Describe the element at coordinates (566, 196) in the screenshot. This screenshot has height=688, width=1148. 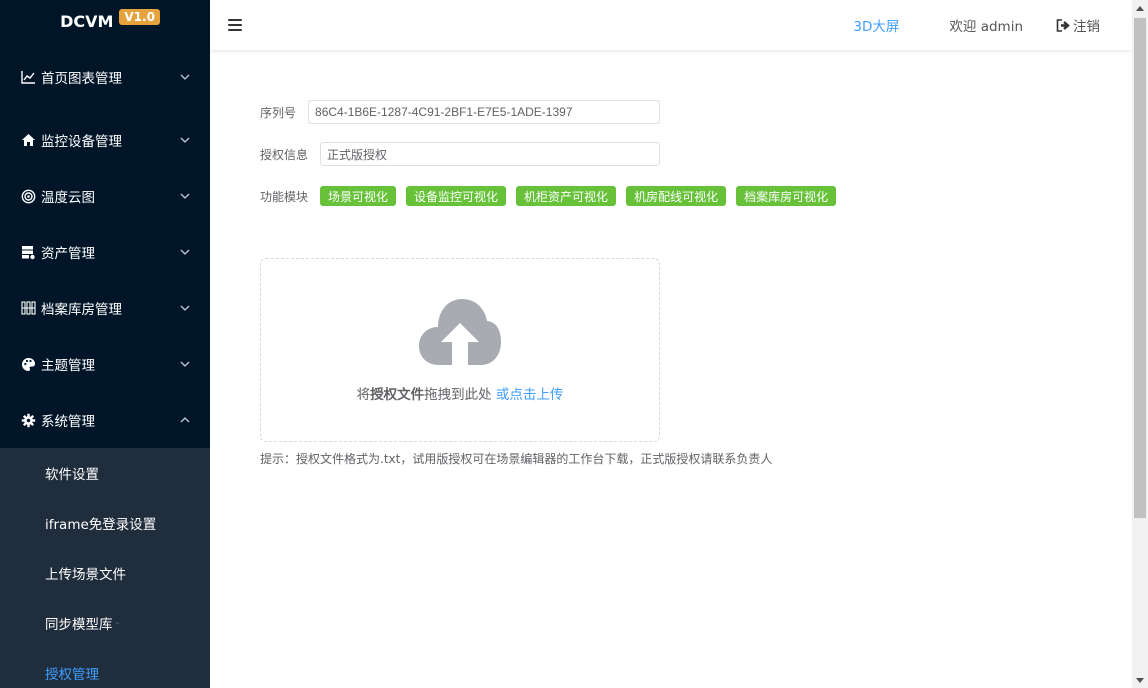
I see `module-tag: 机柜资产可视化` at that location.